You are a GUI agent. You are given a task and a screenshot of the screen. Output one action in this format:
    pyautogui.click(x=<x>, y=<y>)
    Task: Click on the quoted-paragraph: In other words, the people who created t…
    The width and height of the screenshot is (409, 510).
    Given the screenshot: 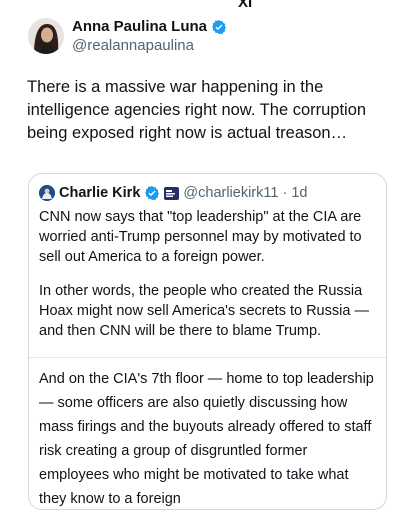 What is the action you would take?
    pyautogui.click(x=204, y=311)
    